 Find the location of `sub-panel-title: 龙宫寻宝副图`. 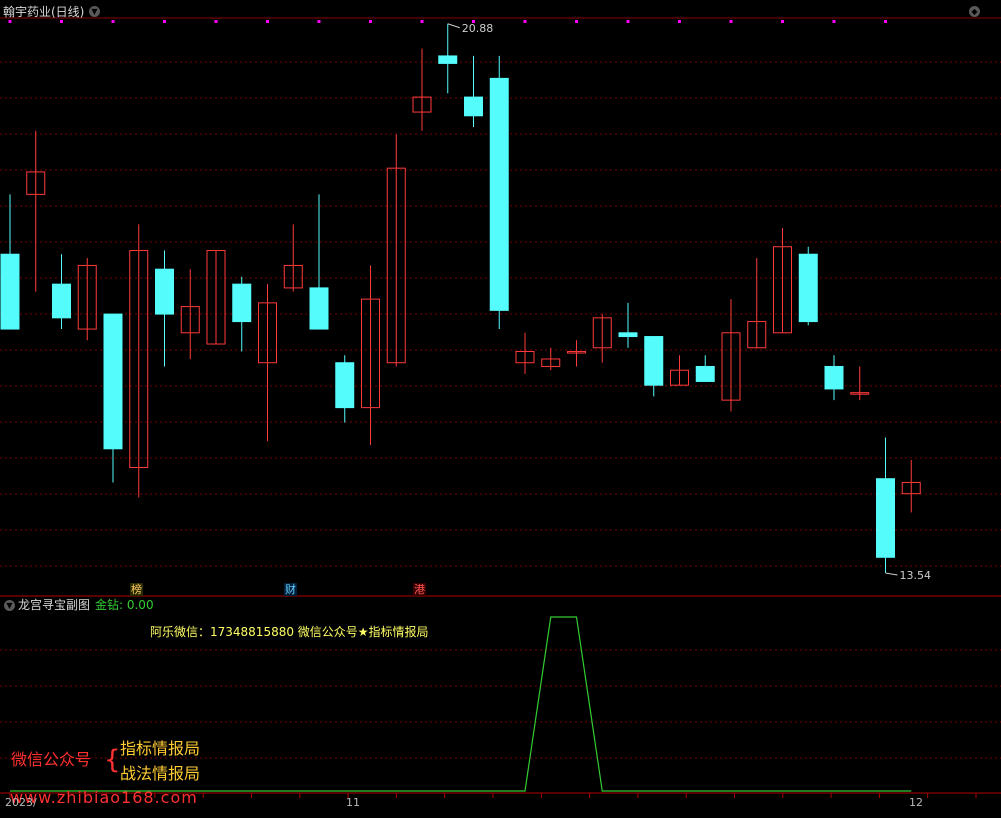

sub-panel-title: 龙宫寻宝副图 is located at coordinates (54, 605).